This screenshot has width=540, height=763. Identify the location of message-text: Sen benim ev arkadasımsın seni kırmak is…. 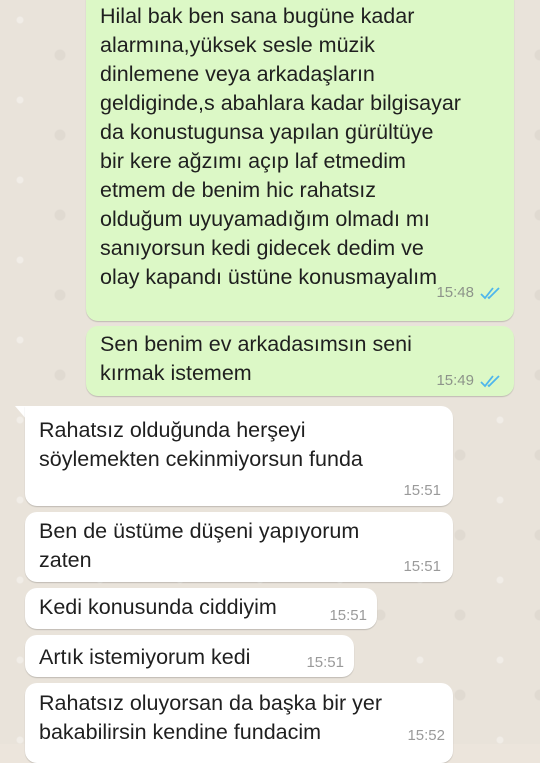
(256, 358).